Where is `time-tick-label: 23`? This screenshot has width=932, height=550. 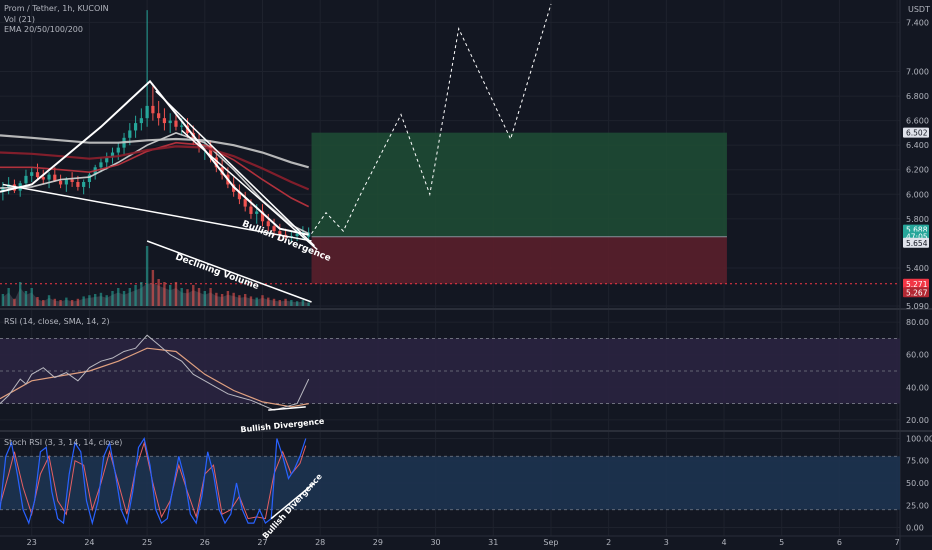
time-tick-label: 23 is located at coordinates (32, 542).